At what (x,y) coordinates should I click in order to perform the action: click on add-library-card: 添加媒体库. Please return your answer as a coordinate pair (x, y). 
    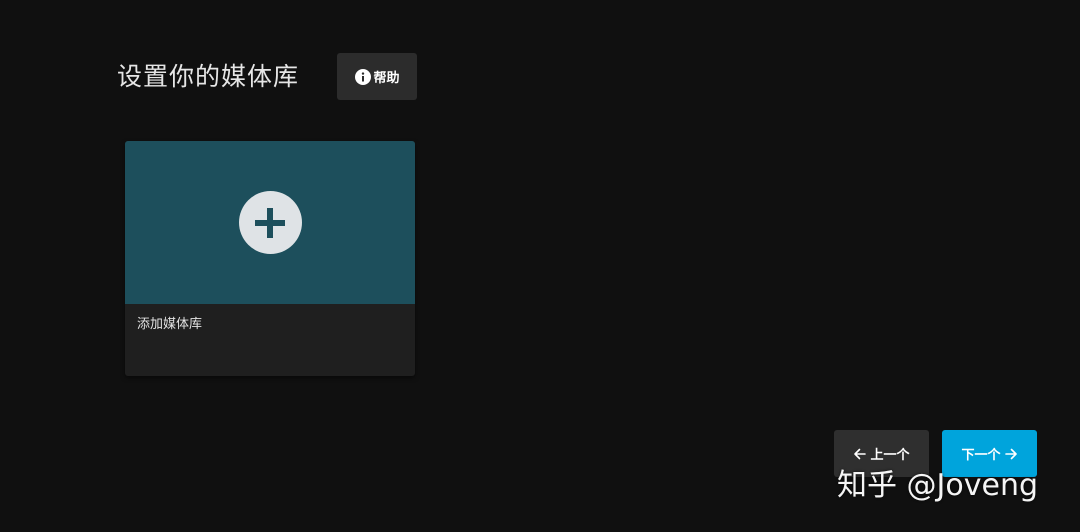
    Looking at the image, I should click on (270, 258).